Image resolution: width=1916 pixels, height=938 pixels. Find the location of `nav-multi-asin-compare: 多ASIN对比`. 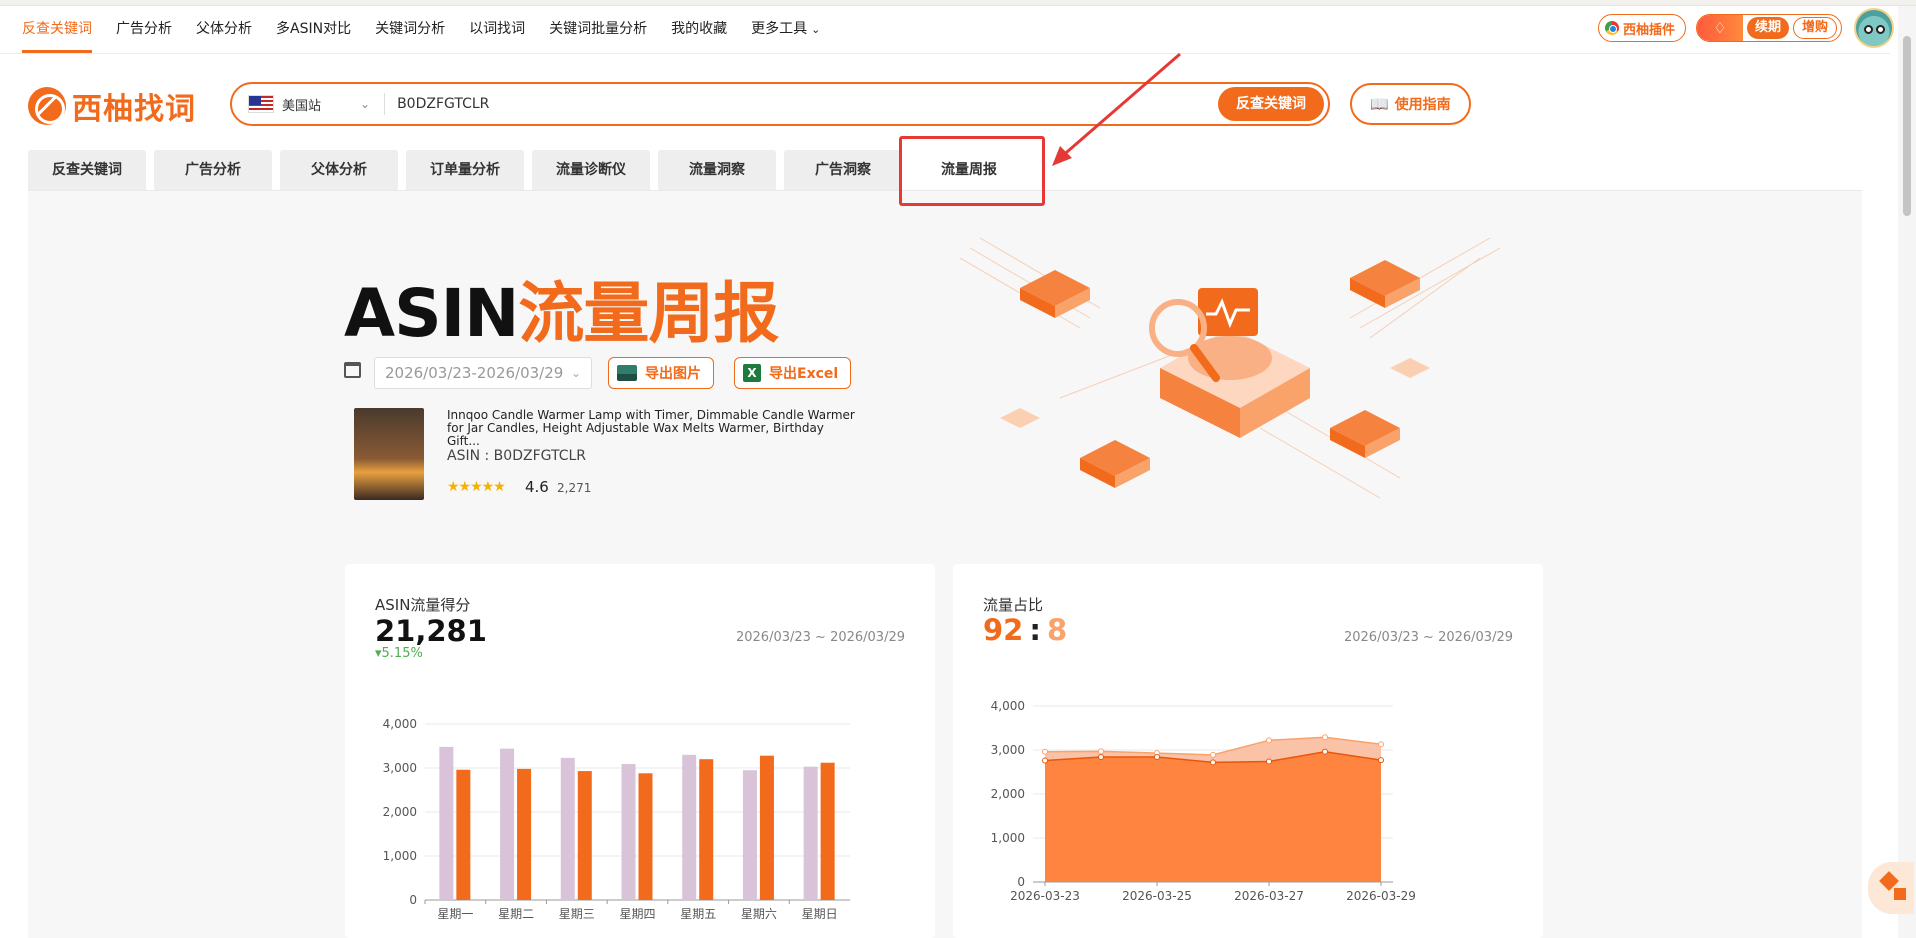

nav-multi-asin-compare: 多ASIN对比 is located at coordinates (313, 30).